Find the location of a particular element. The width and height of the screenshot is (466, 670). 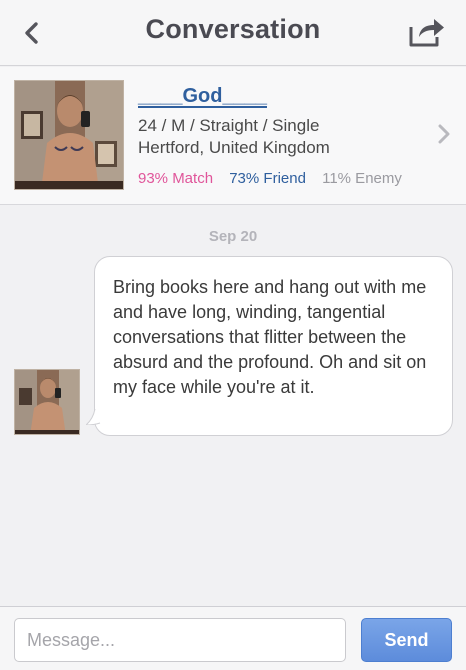

page-title: Conversation is located at coordinates (233, 29).